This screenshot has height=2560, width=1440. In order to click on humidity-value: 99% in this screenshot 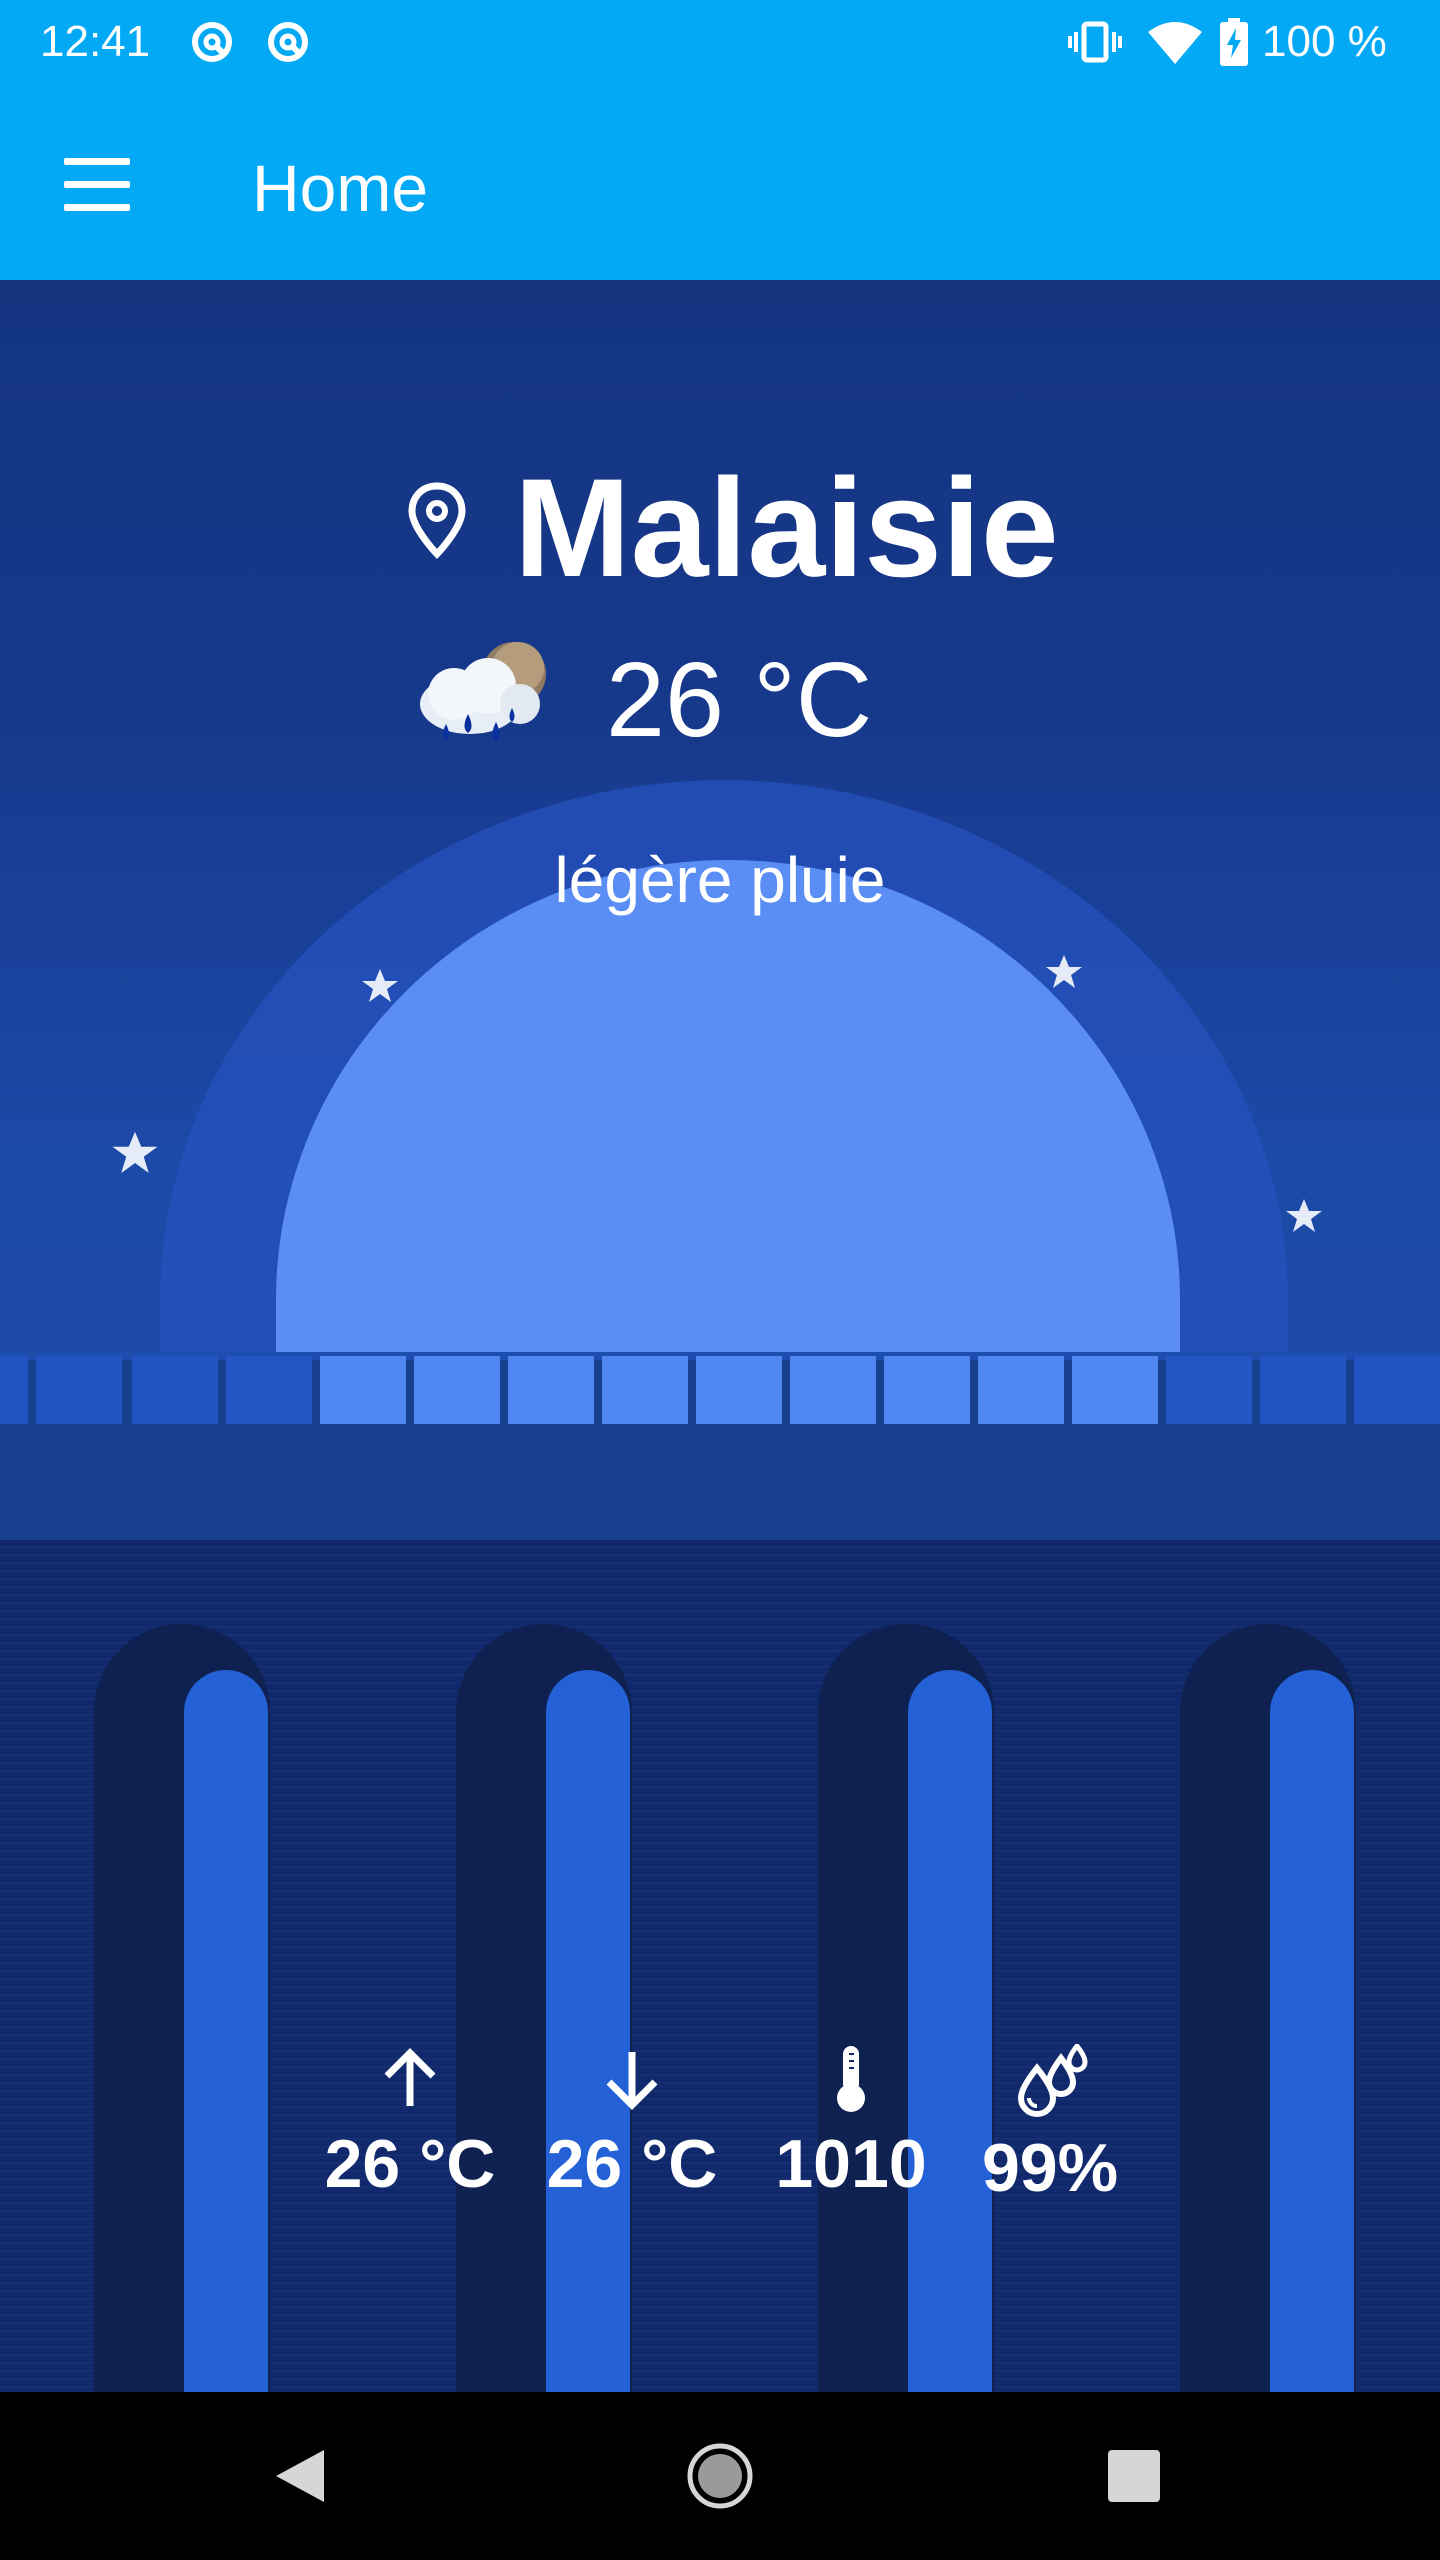, I will do `click(1050, 2168)`.